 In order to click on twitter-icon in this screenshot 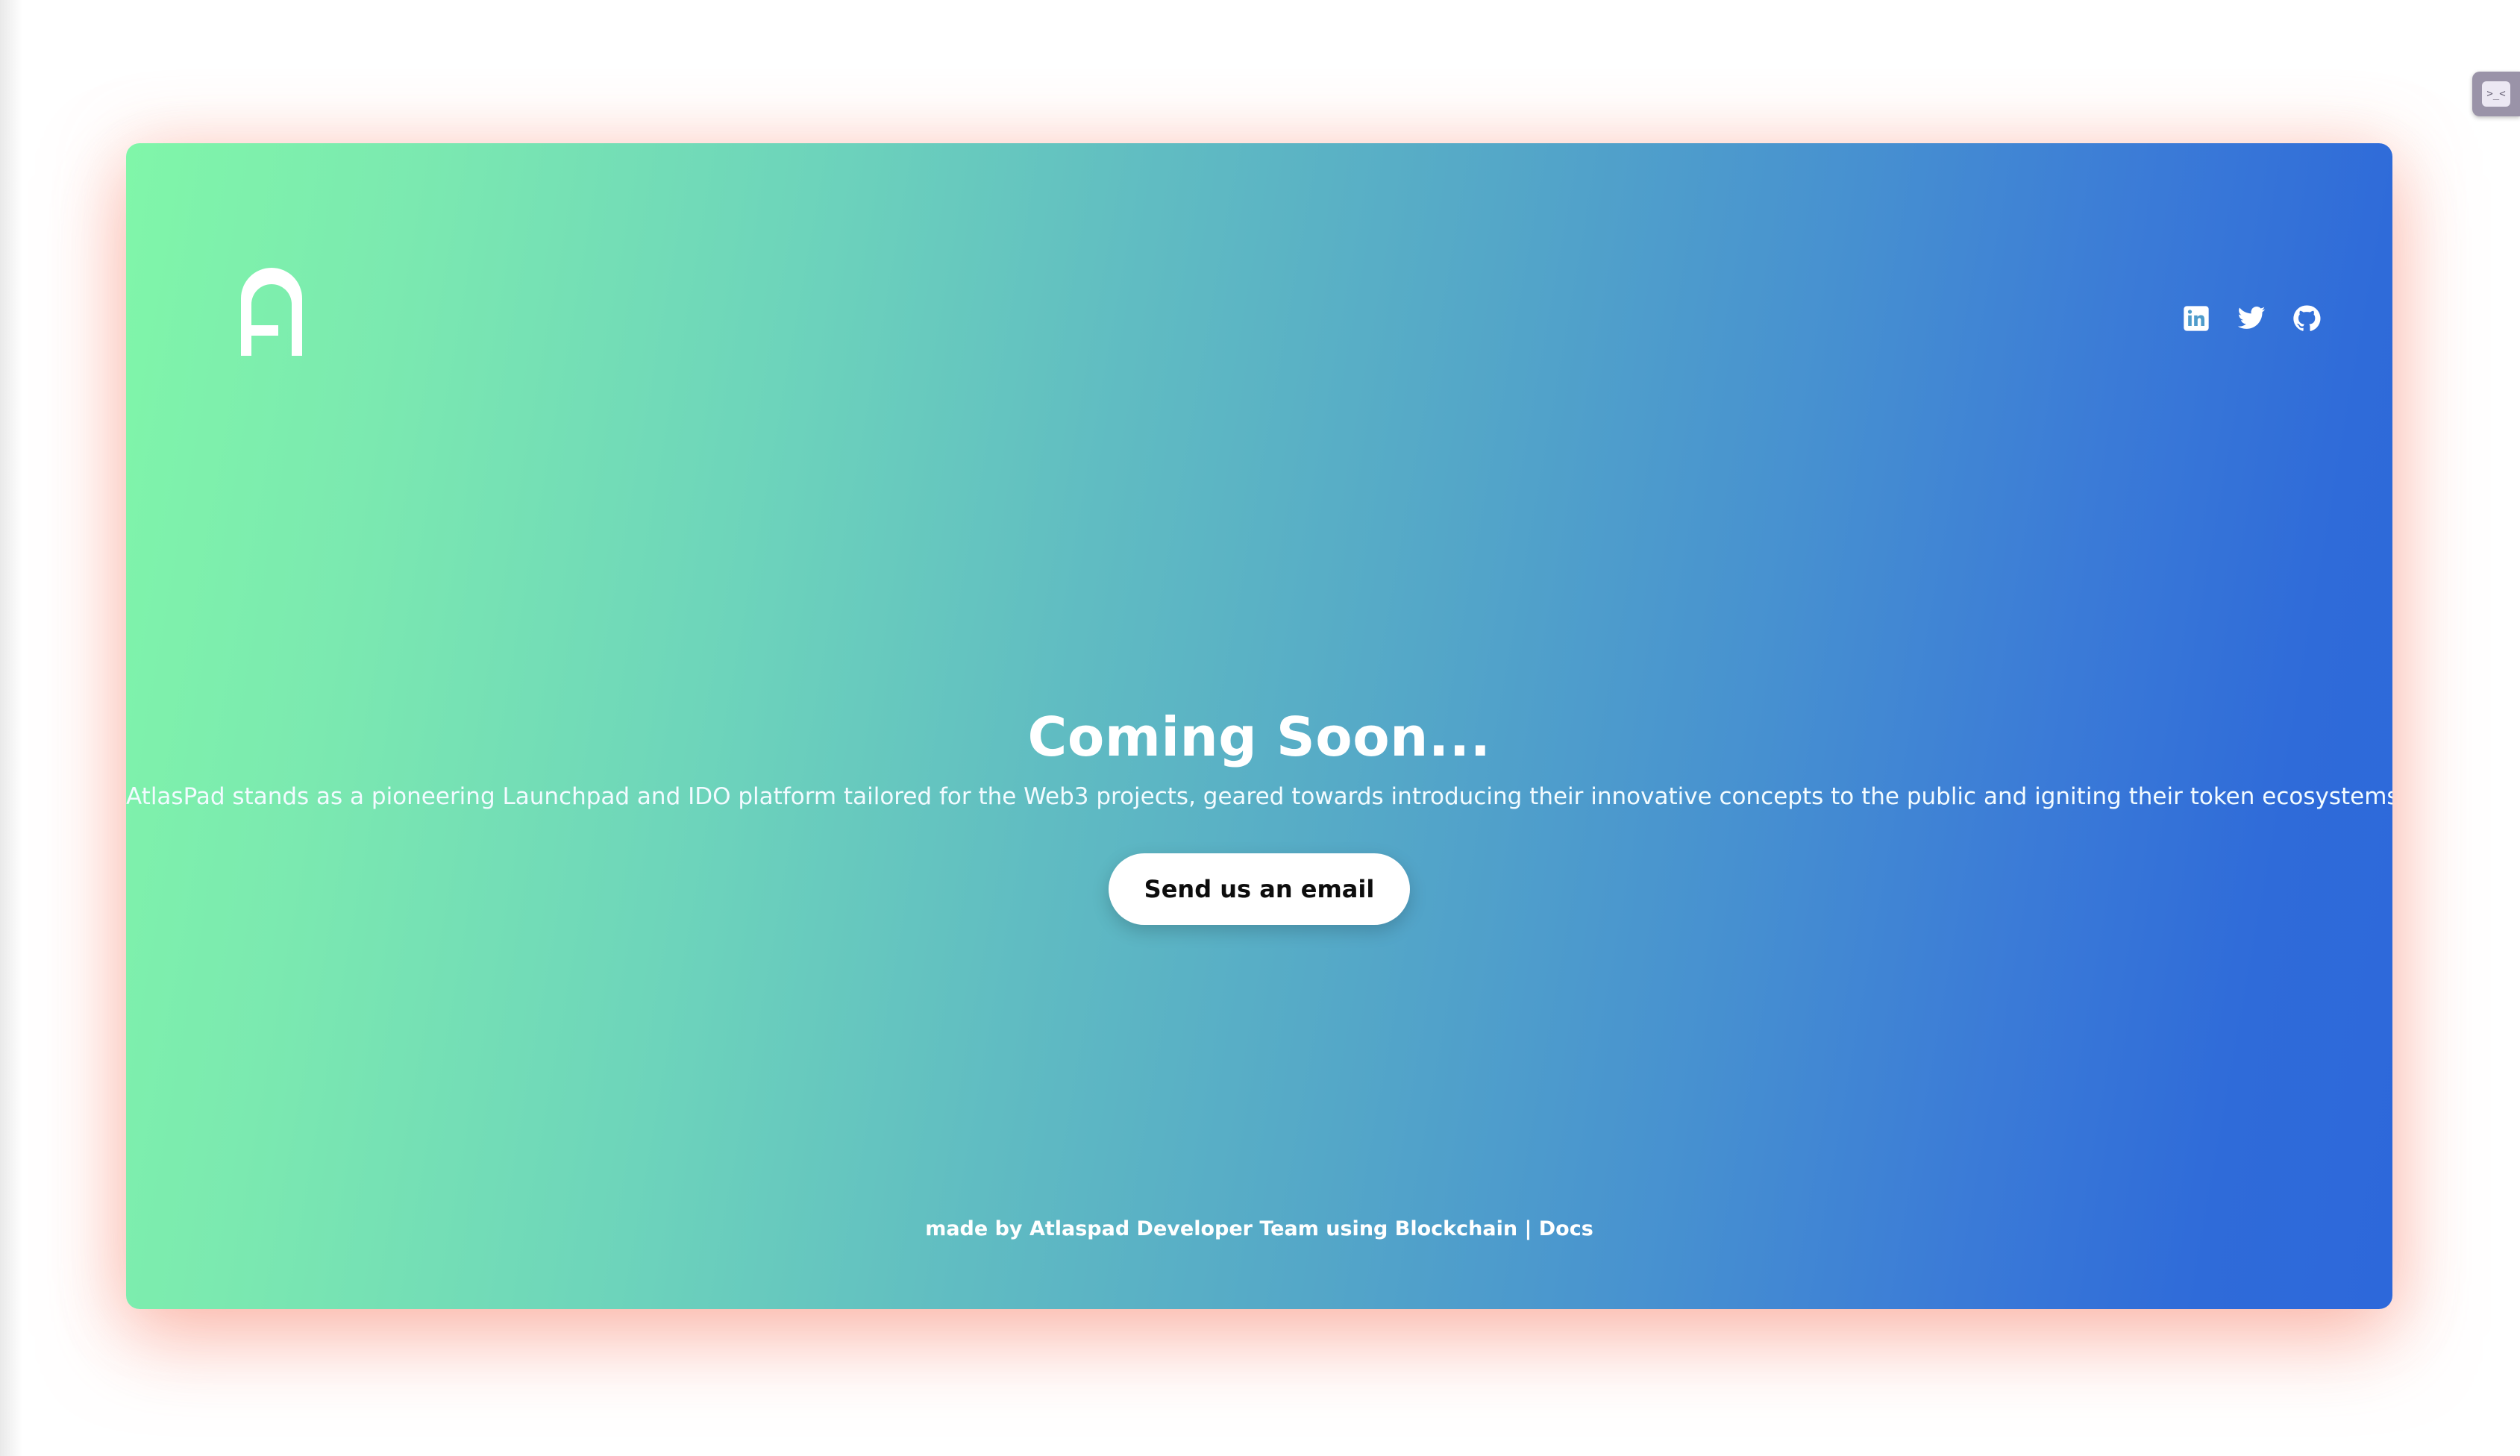, I will do `click(2251, 318)`.